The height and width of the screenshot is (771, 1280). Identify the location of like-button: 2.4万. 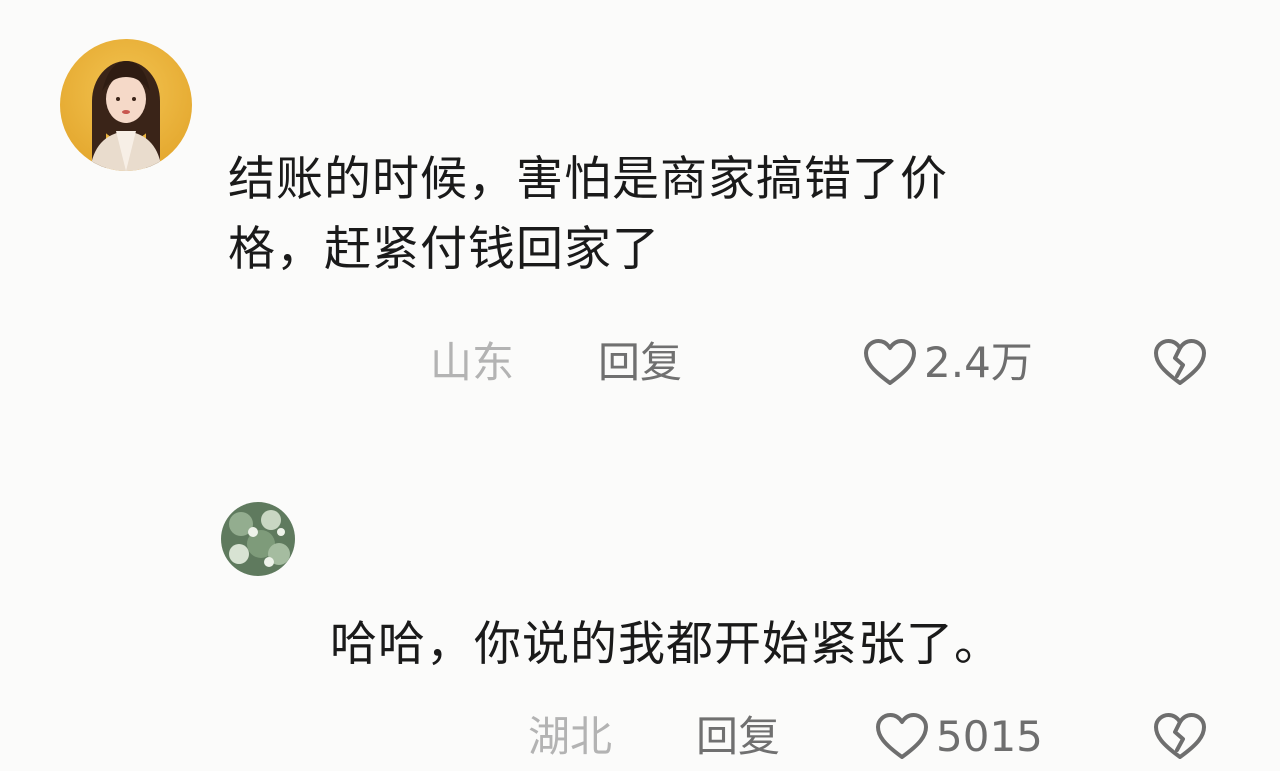
(947, 363).